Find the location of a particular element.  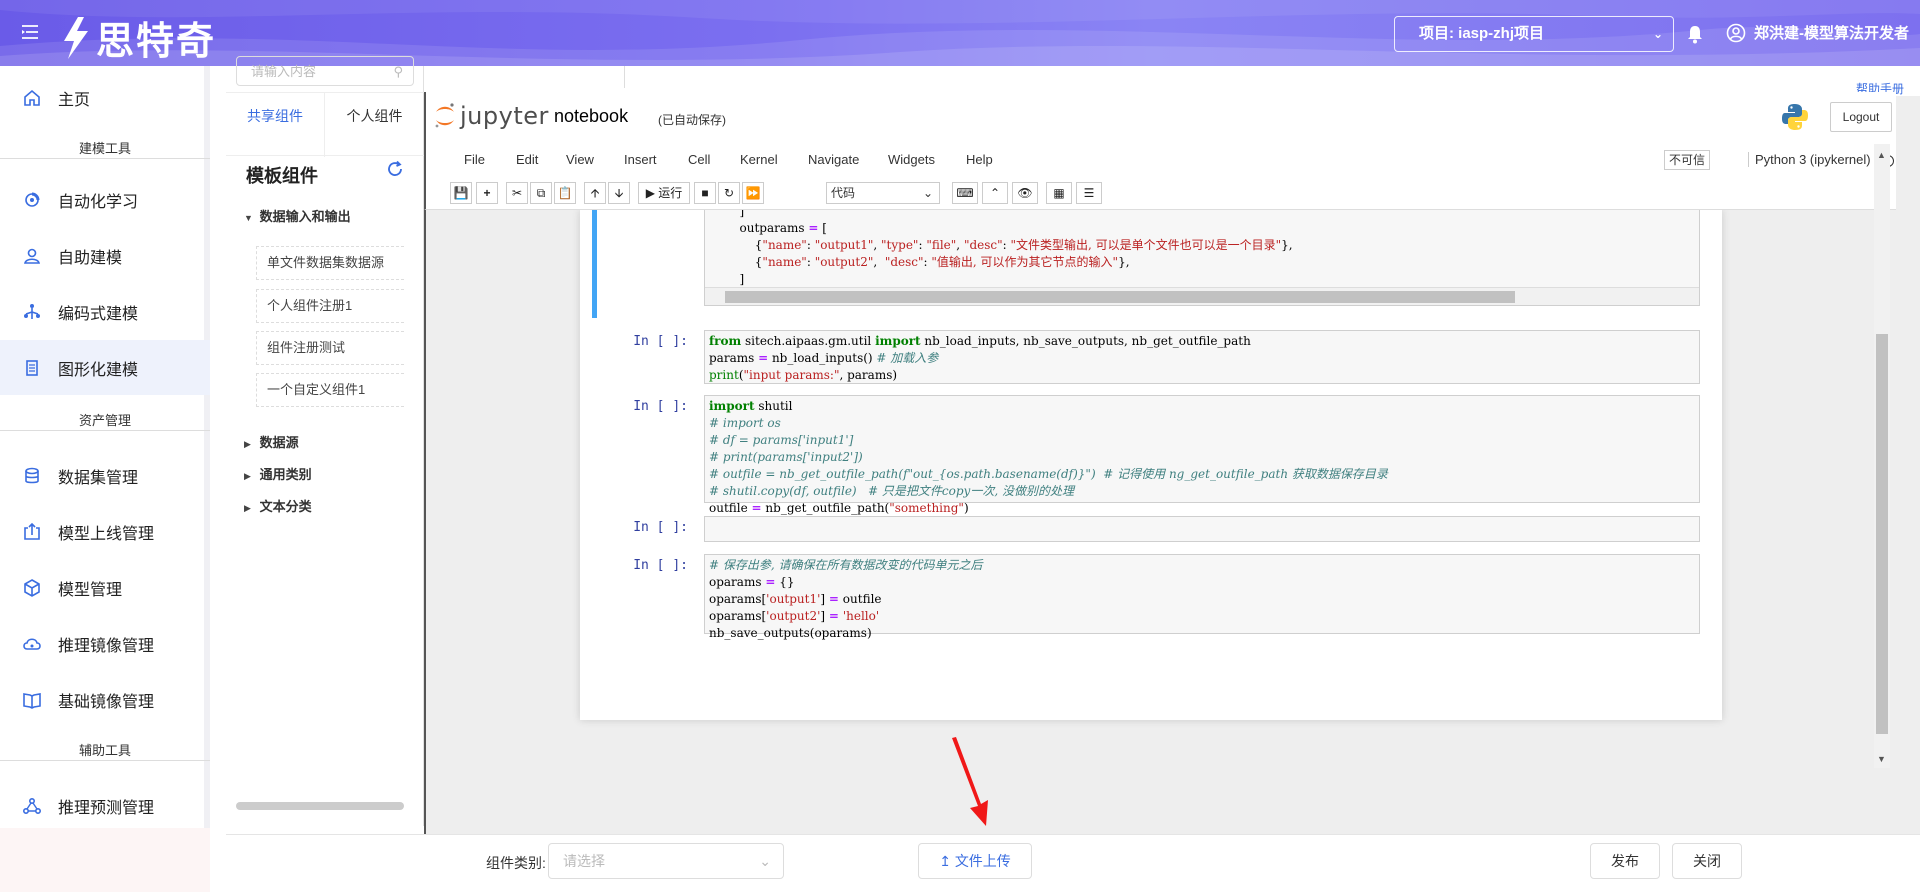

sidebar-item-model-online: 模型上线管理 is located at coordinates (105, 531).